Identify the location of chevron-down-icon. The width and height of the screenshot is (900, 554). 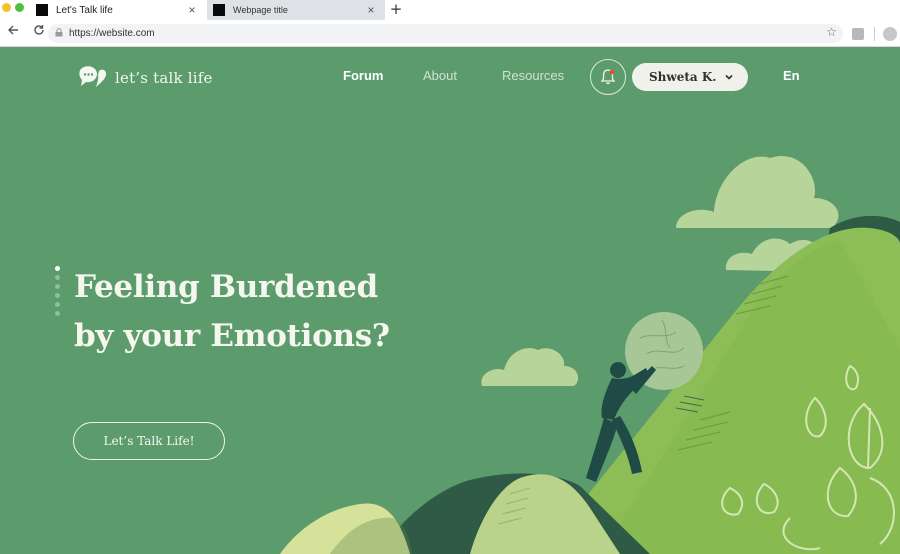
(729, 77).